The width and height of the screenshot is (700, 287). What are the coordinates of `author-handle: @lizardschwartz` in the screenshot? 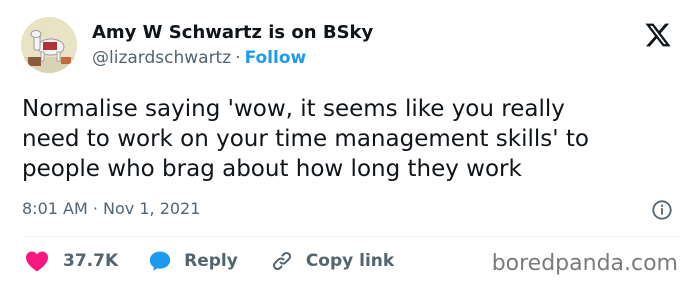 It's located at (161, 58).